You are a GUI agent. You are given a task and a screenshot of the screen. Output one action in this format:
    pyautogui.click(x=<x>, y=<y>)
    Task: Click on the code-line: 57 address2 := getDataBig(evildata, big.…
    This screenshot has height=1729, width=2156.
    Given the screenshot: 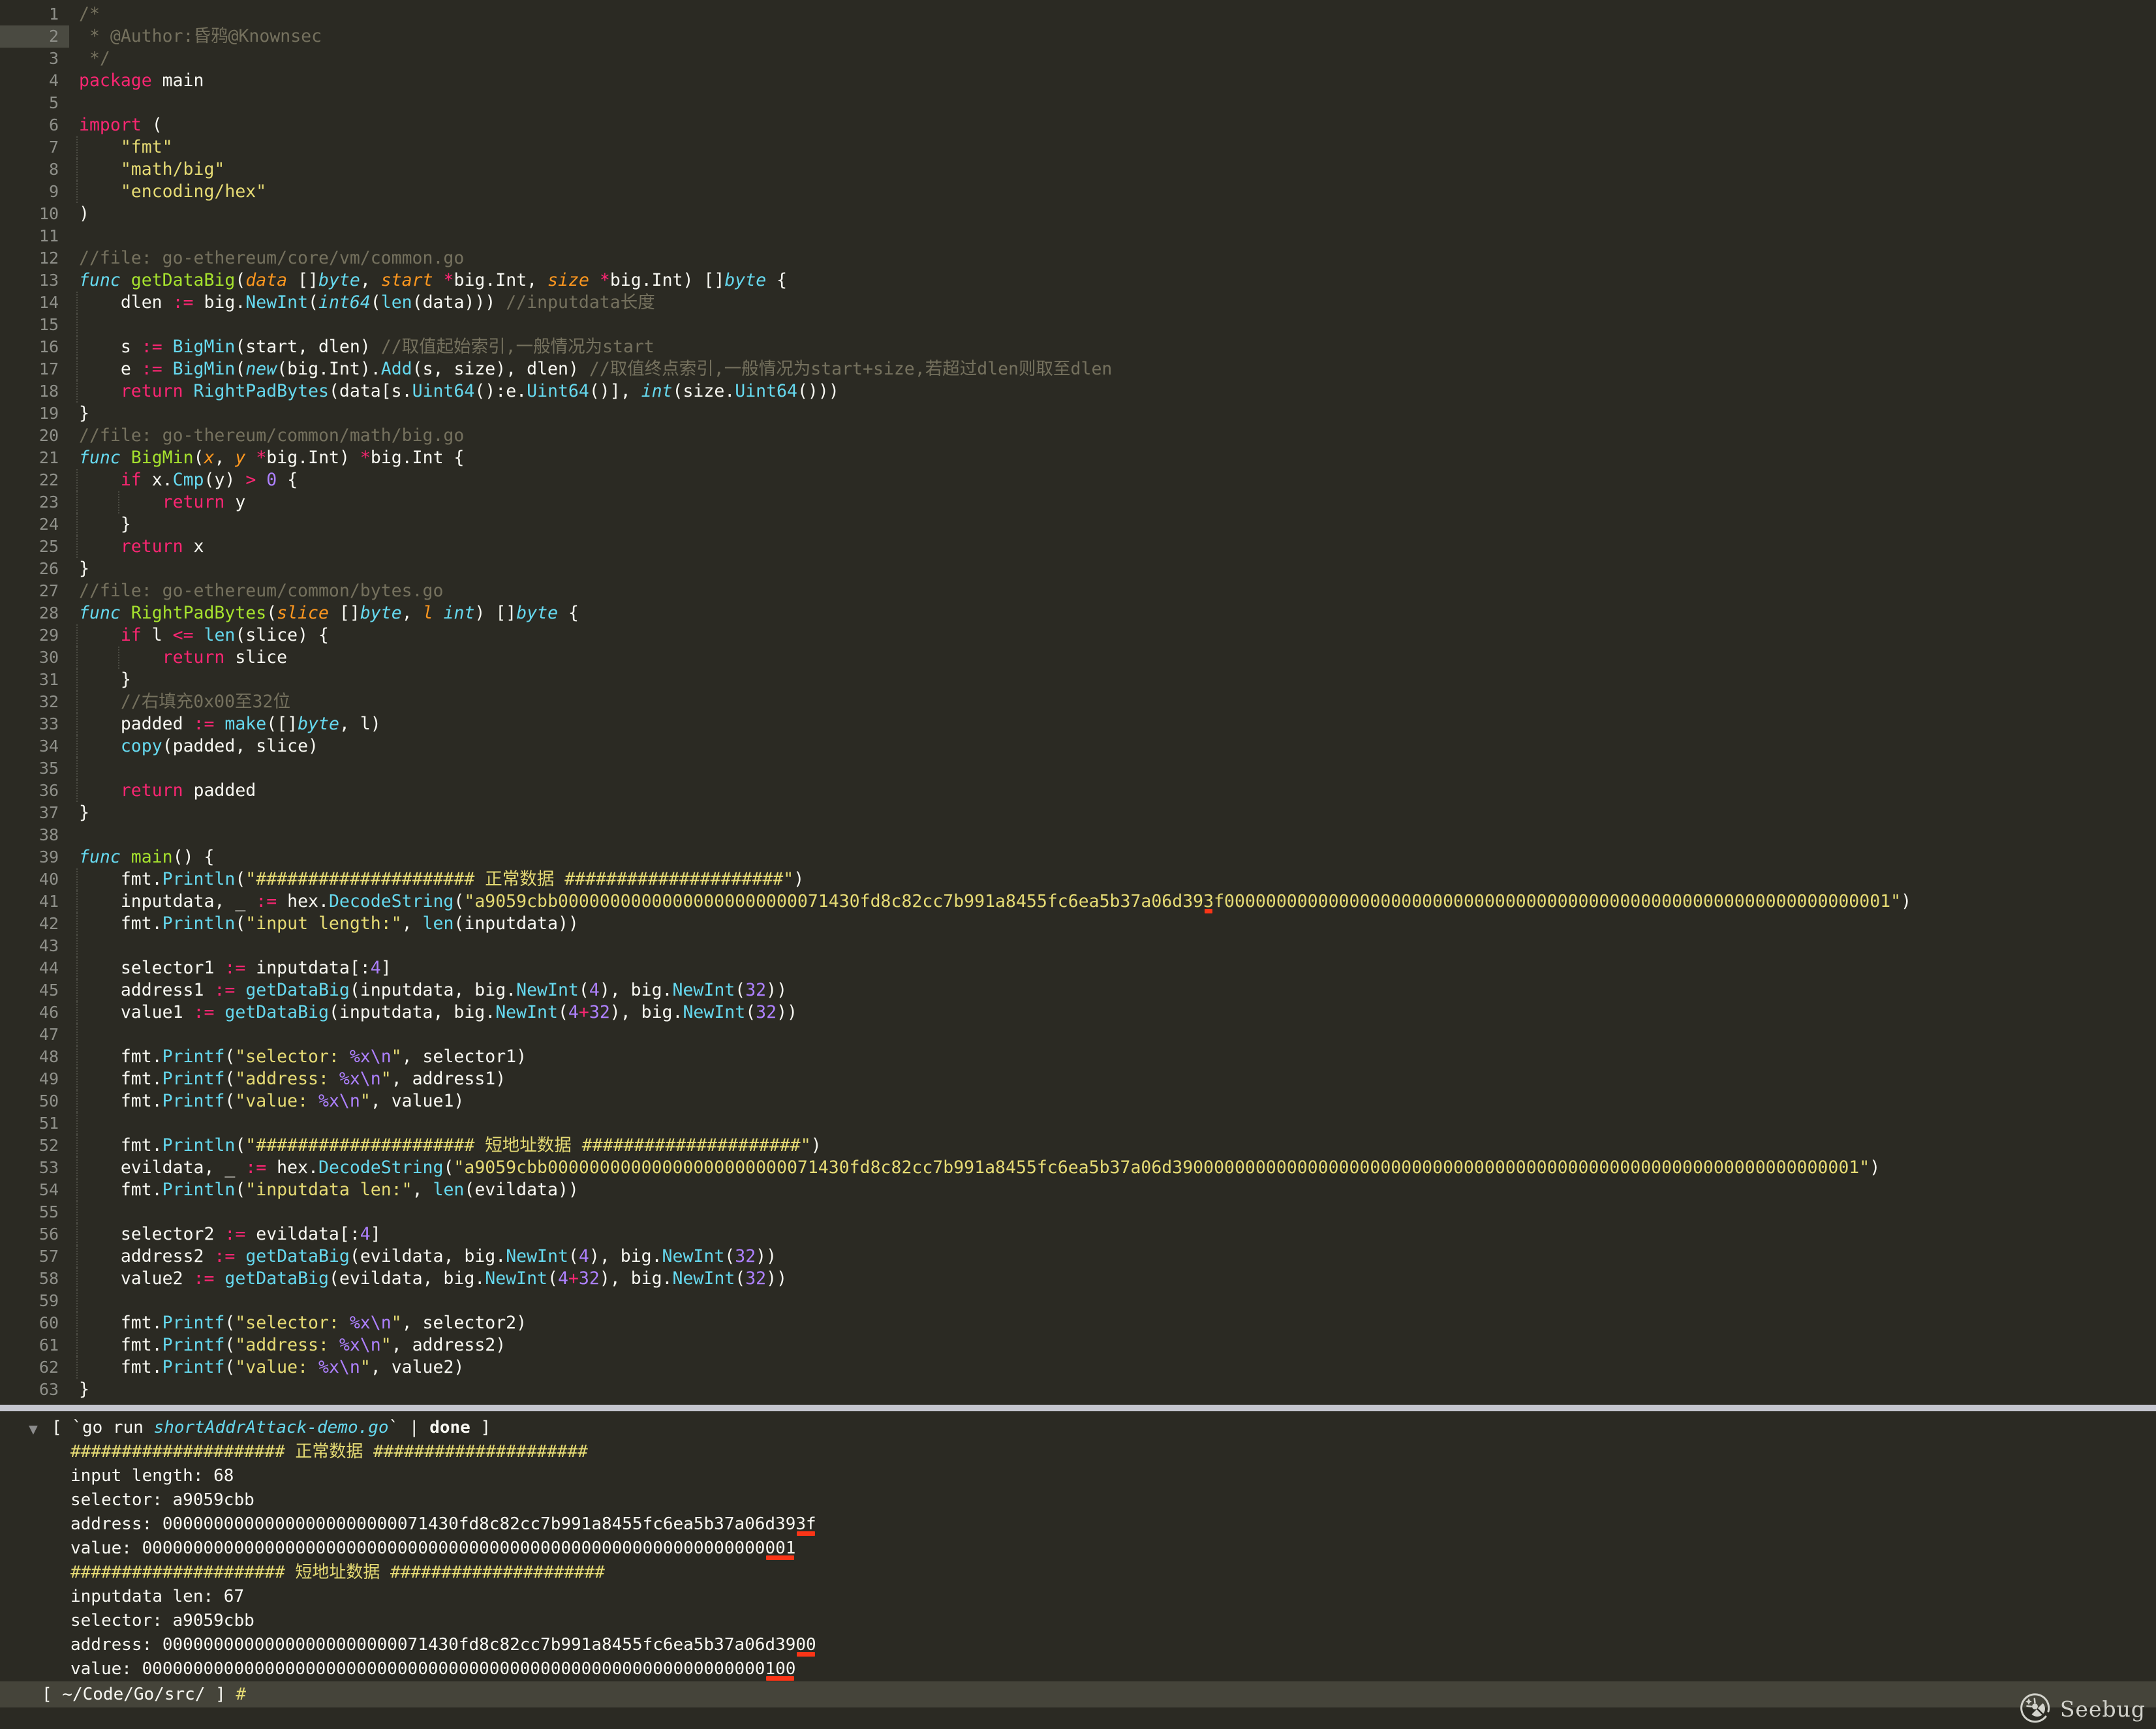 What is the action you would take?
    pyautogui.click(x=1078, y=1257)
    